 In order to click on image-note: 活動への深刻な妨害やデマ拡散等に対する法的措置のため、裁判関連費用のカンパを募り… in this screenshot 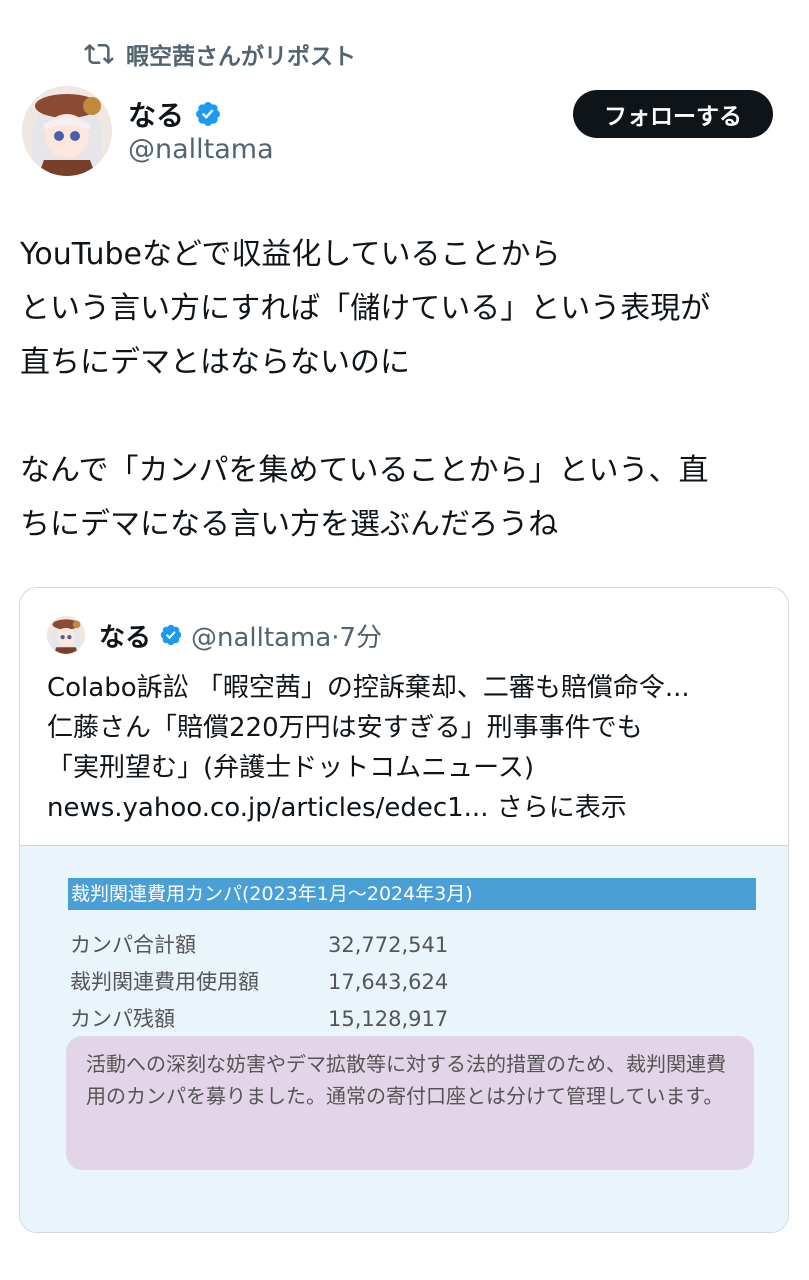, I will do `click(410, 1103)`.